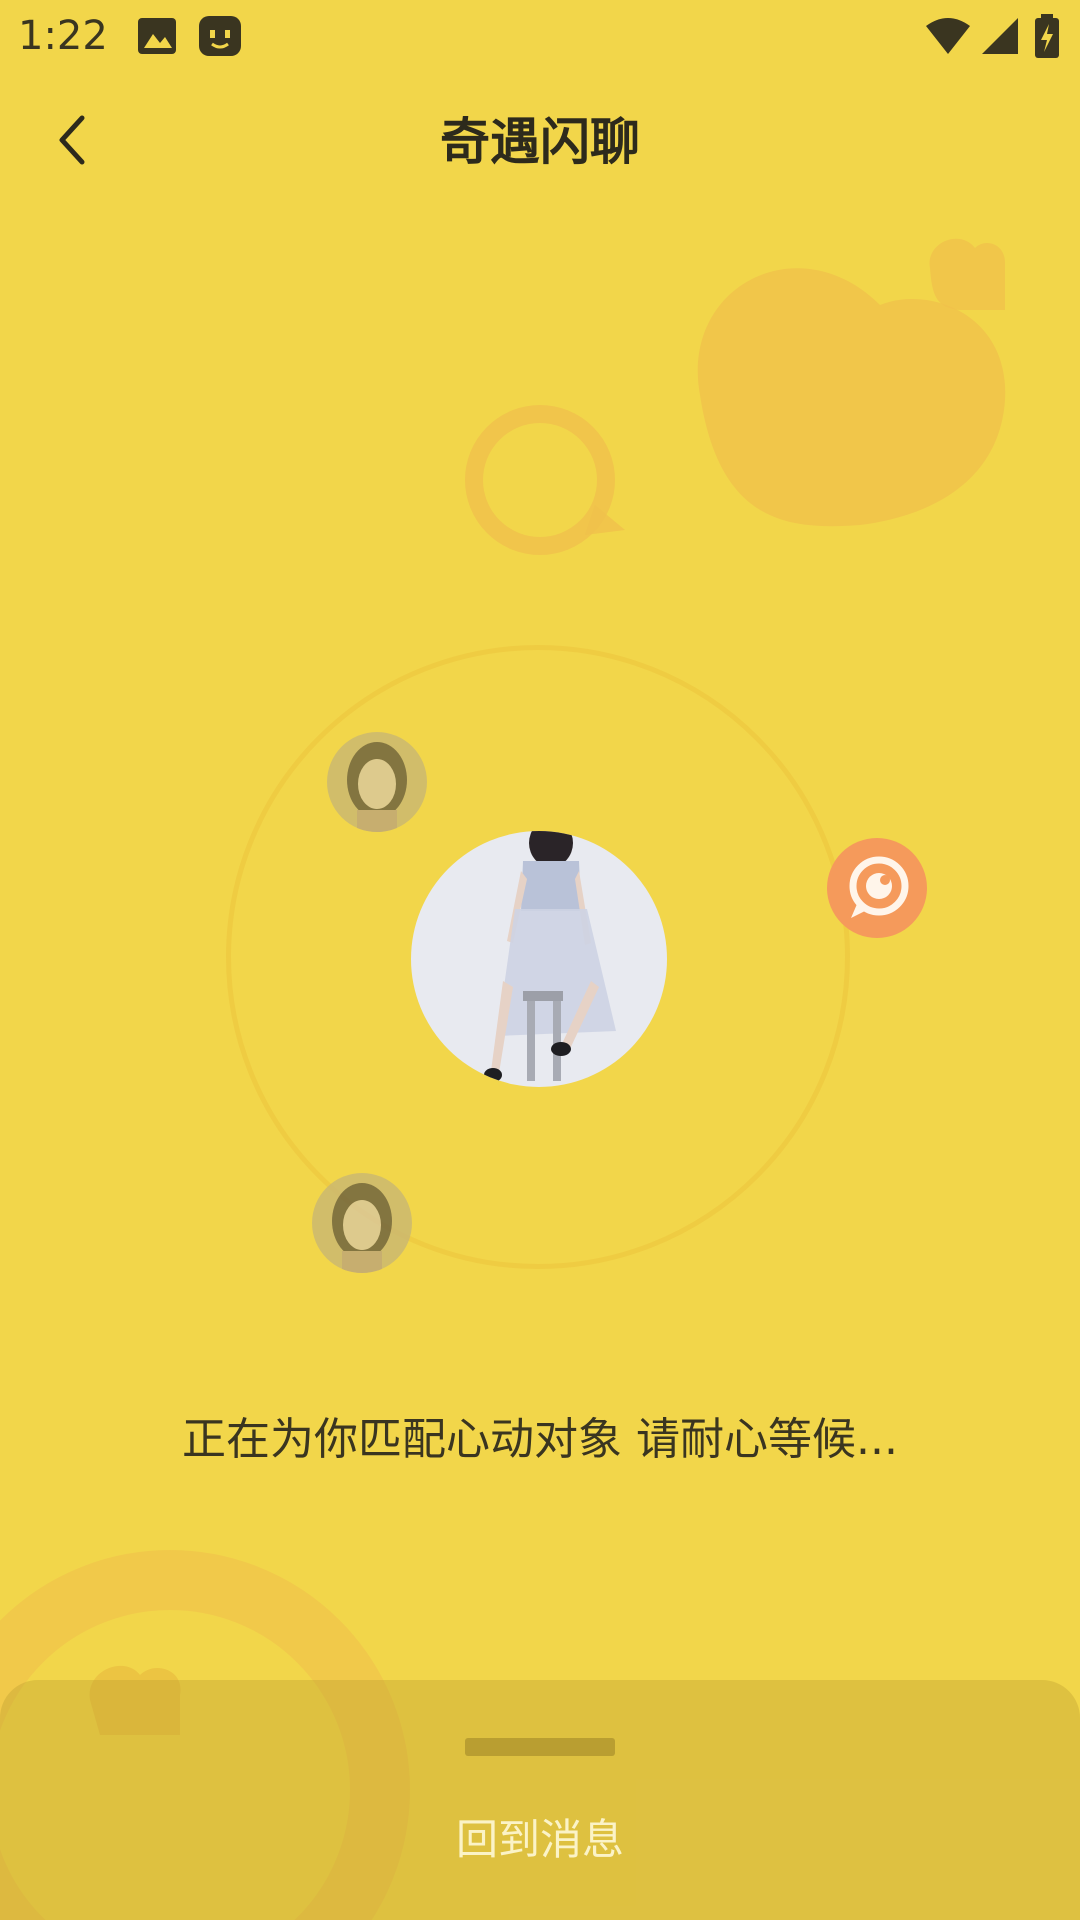 The image size is (1080, 1920). I want to click on status-time: 1:22, so click(63, 36).